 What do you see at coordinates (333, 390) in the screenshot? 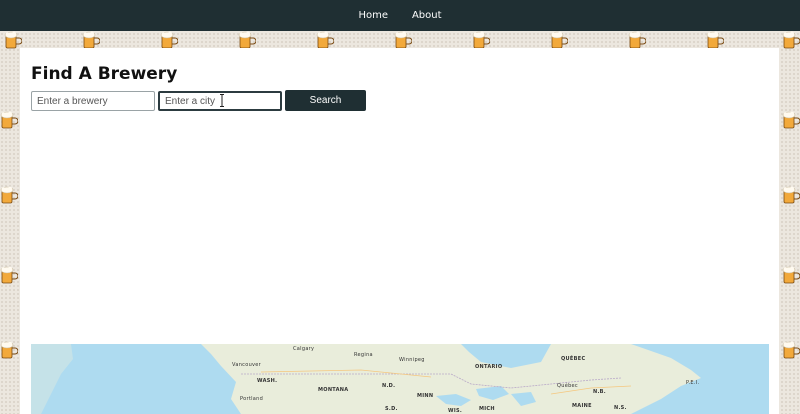
I see `map-label-montana: MONTANA` at bounding box center [333, 390].